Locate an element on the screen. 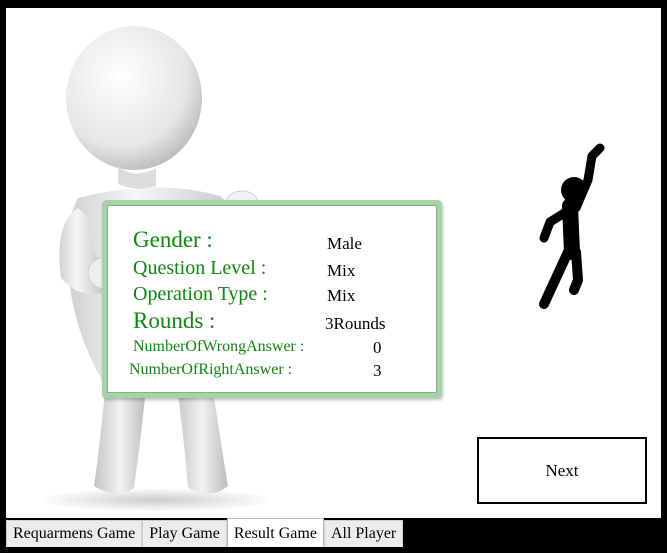 The height and width of the screenshot is (553, 667). question-level-value: Mix is located at coordinates (341, 271).